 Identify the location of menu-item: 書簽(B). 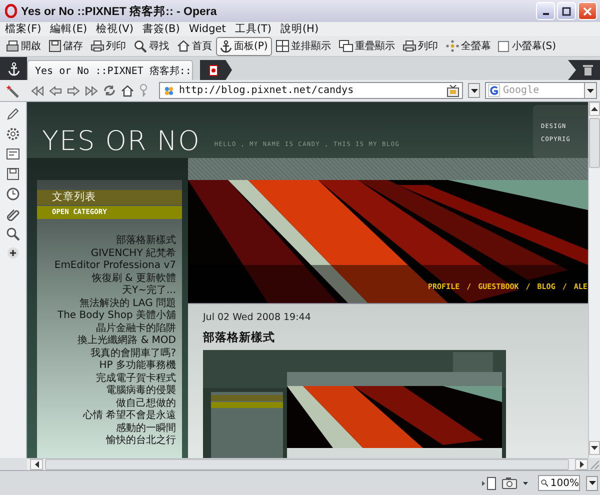
(161, 29).